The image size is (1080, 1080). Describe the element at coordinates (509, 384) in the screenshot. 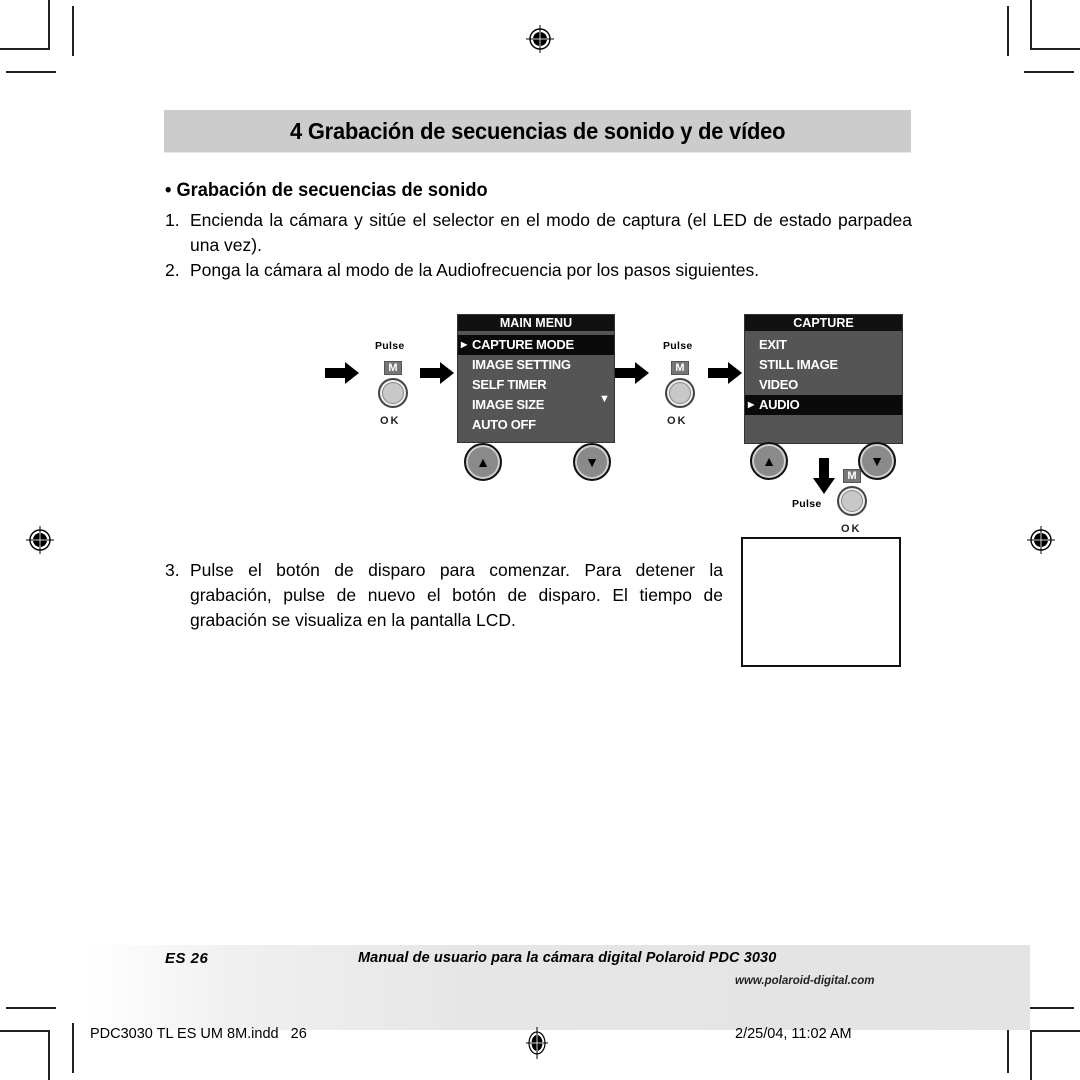

I see `menu-item-self-timer: SELF TIMER` at that location.